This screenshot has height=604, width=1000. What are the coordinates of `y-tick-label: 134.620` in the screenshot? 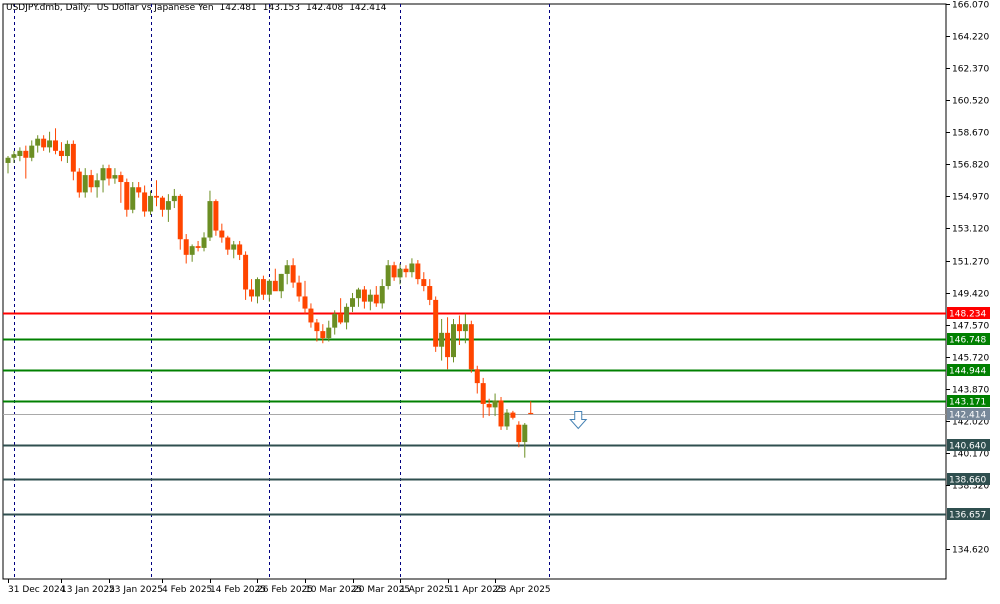 It's located at (970, 551).